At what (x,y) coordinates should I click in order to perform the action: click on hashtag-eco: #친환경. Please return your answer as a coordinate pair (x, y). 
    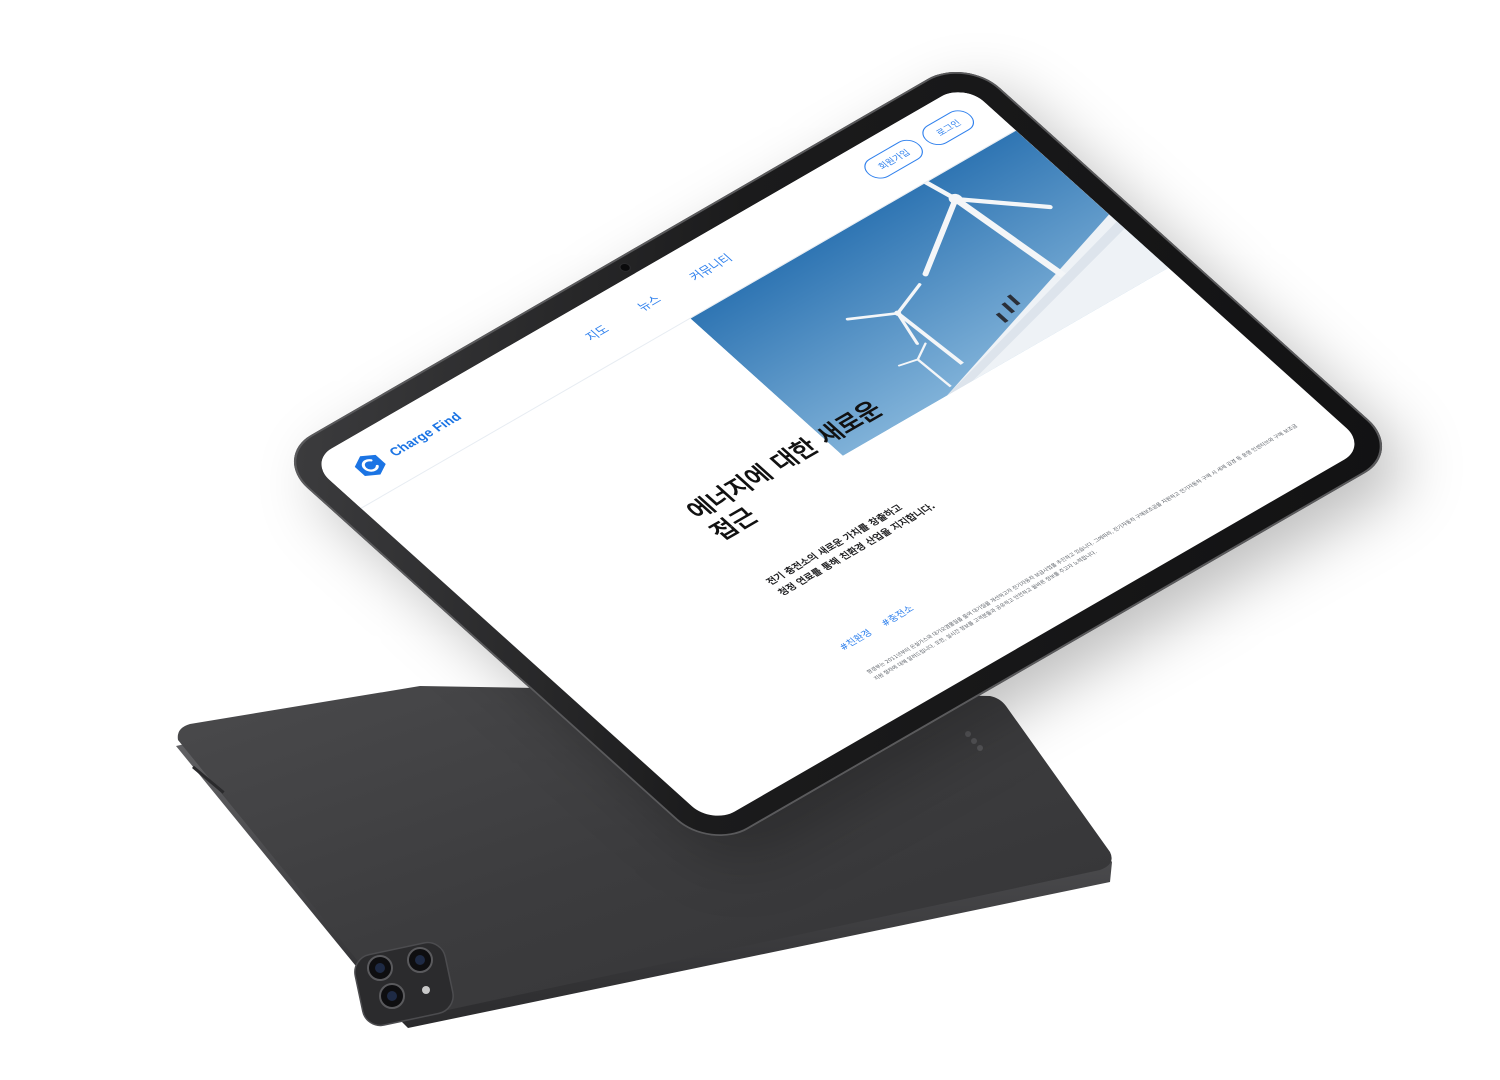
    Looking at the image, I should click on (855, 639).